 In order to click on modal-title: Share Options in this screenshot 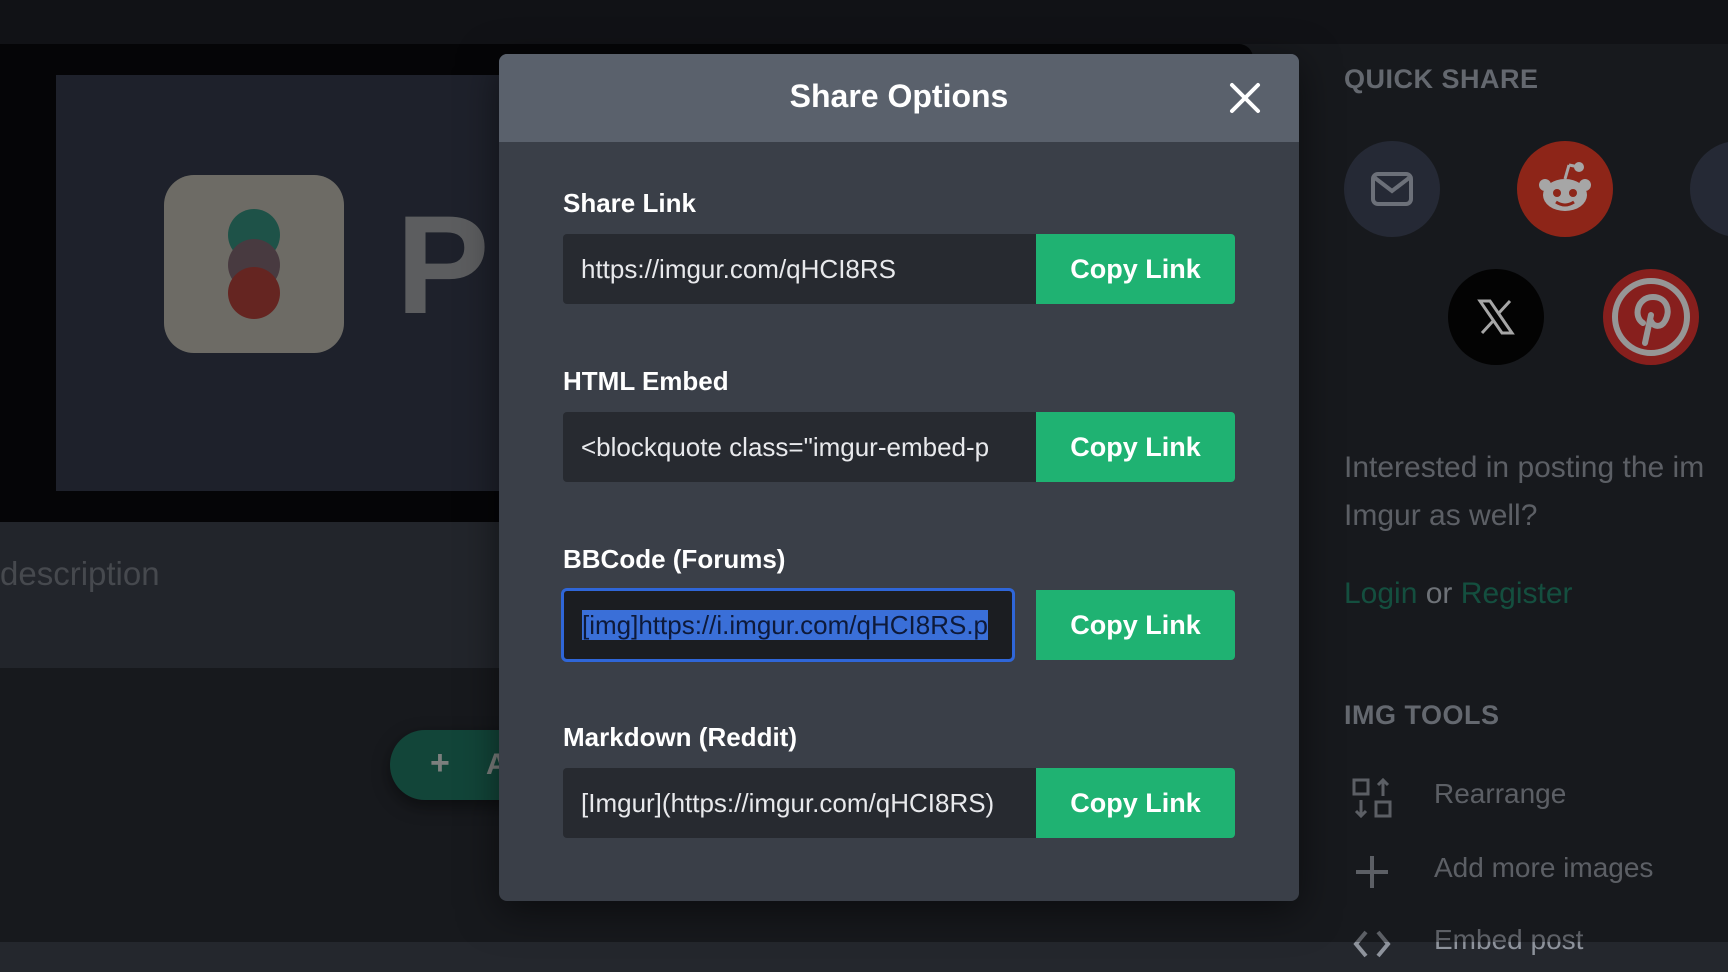, I will do `click(899, 96)`.